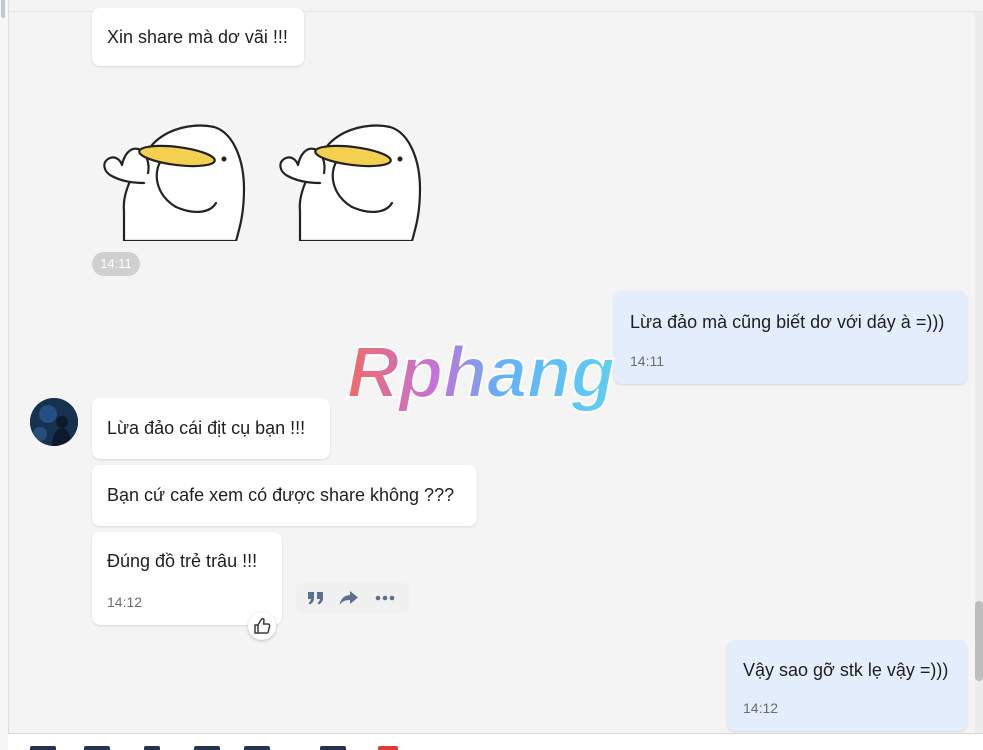  What do you see at coordinates (116, 264) in the screenshot?
I see `sticker-timestamp: 14:11` at bounding box center [116, 264].